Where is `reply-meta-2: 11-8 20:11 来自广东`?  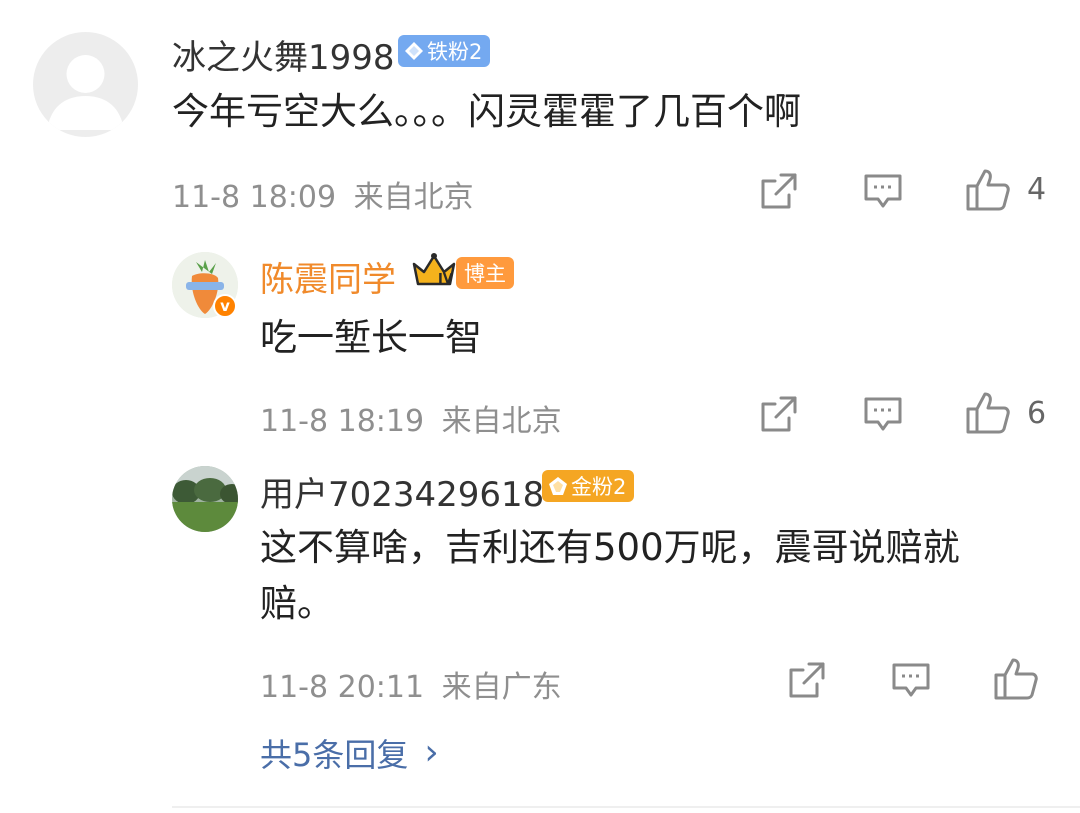
reply-meta-2: 11-8 20:11 来自广东 is located at coordinates (411, 684).